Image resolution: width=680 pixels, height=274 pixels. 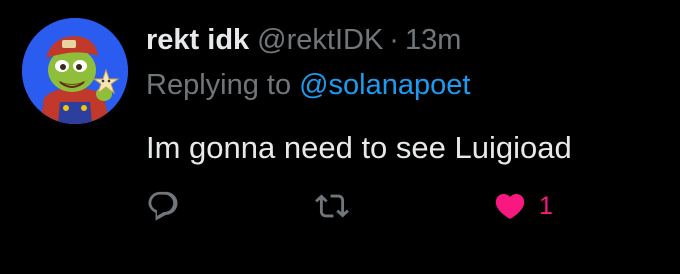 What do you see at coordinates (510, 206) in the screenshot?
I see `heart-icon` at bounding box center [510, 206].